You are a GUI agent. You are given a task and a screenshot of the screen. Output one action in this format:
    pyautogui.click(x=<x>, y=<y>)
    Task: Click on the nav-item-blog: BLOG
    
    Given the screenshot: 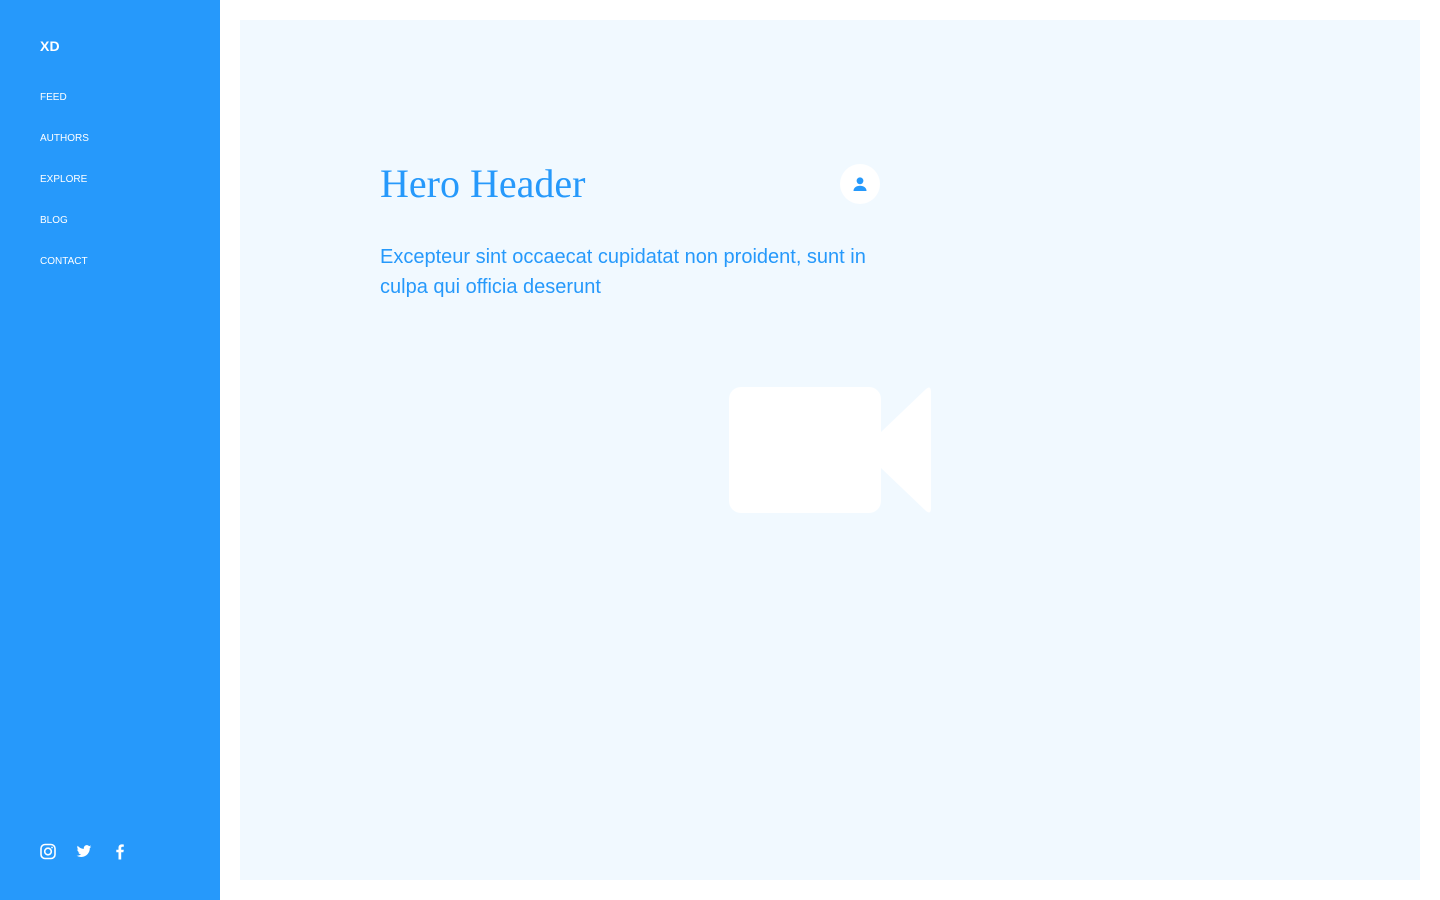 What is the action you would take?
    pyautogui.click(x=64, y=235)
    